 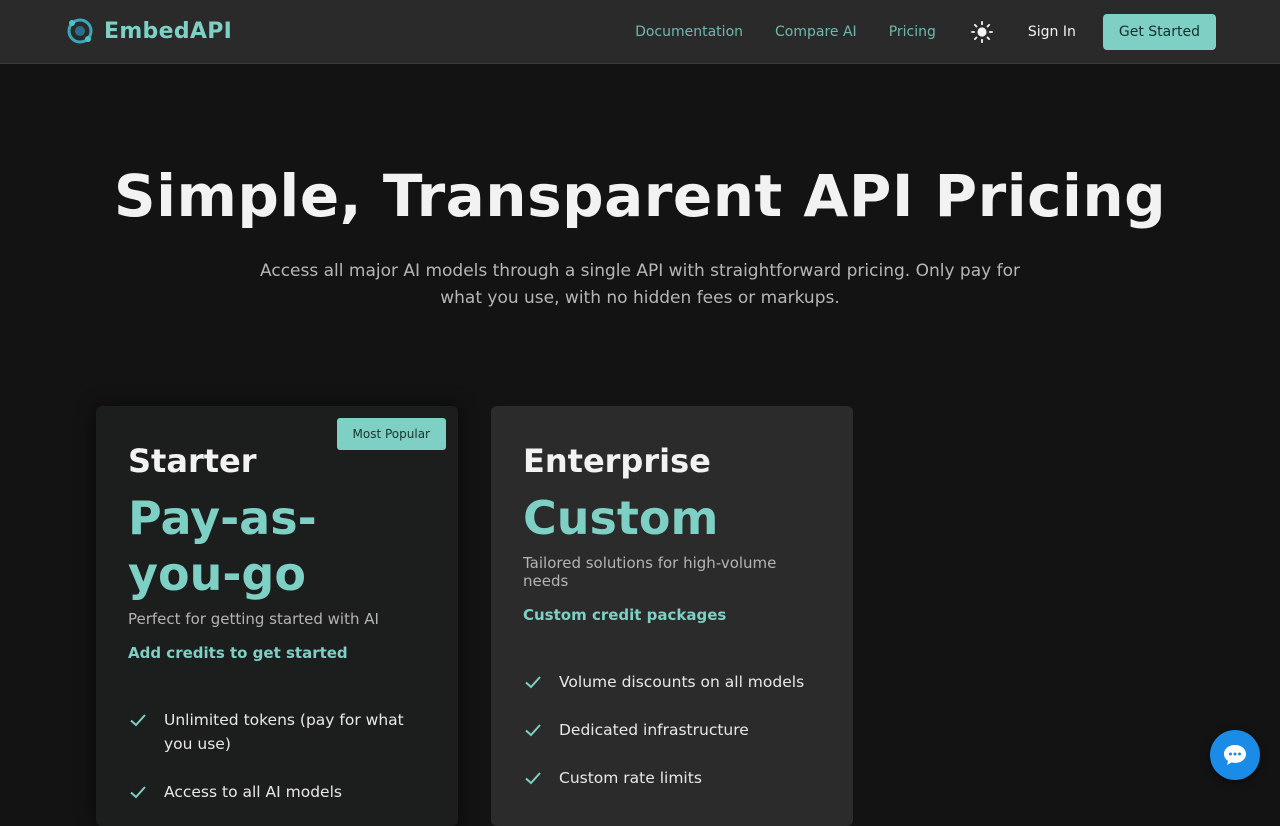 What do you see at coordinates (650, 572) in the screenshot?
I see `plan-description: Tailored solutions for high-volume needs` at bounding box center [650, 572].